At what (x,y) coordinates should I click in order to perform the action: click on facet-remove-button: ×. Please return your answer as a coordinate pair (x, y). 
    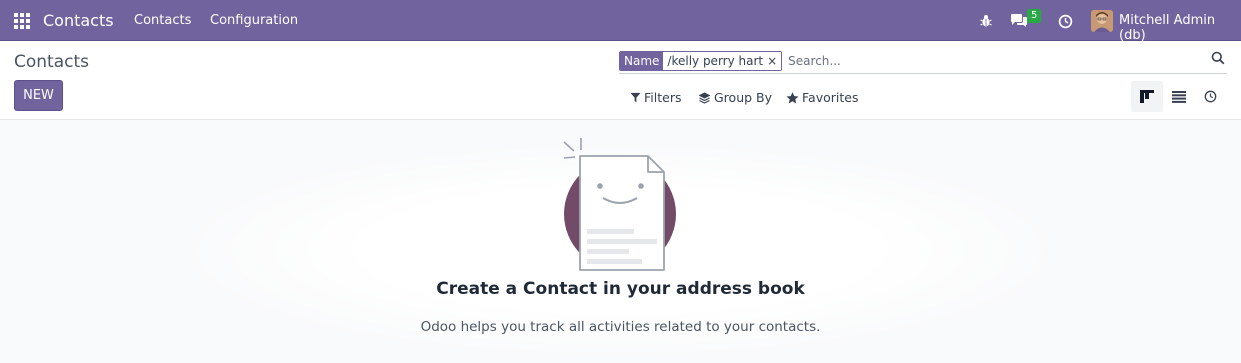
    Looking at the image, I should click on (774, 60).